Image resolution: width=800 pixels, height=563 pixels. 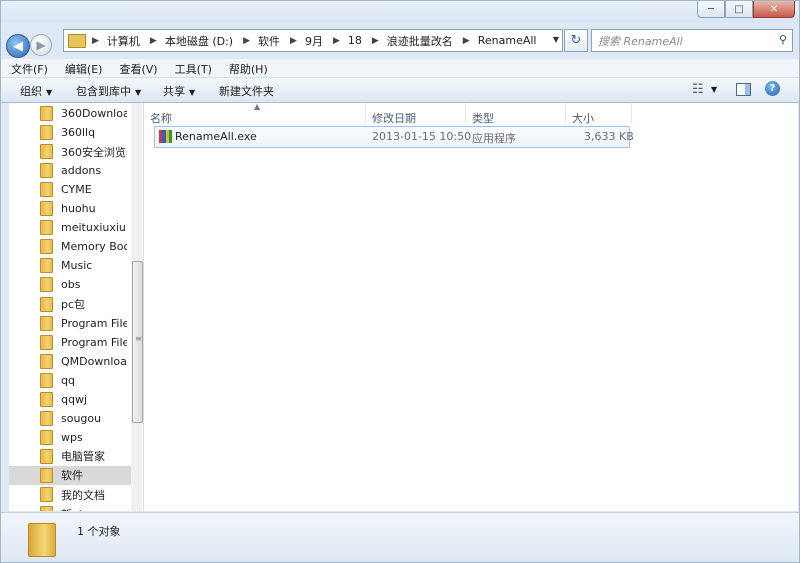 I want to click on tree-item: addons, so click(x=68, y=170).